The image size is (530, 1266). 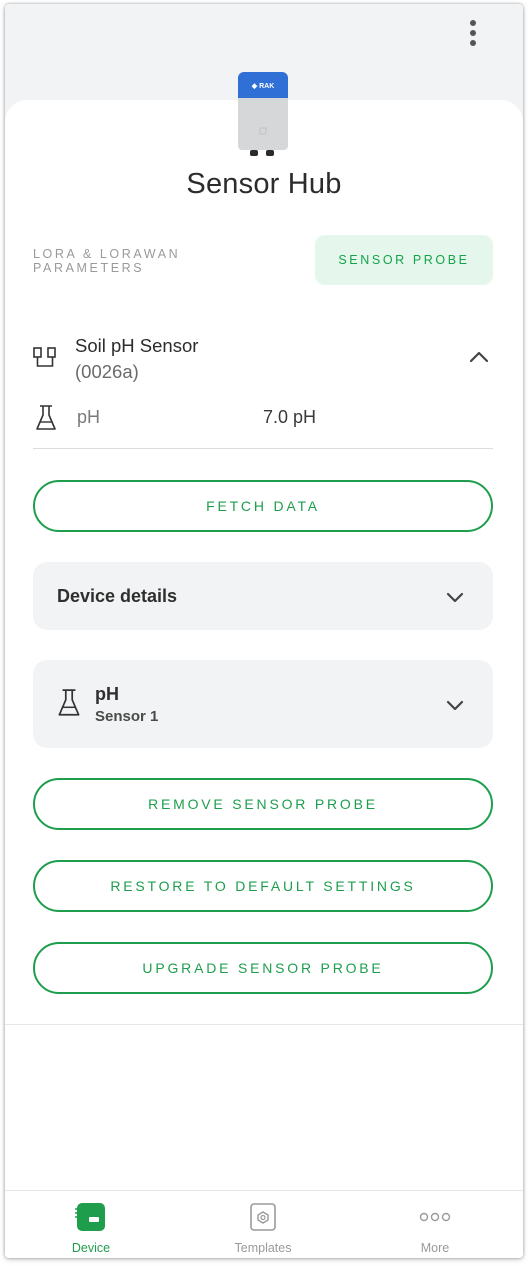 What do you see at coordinates (117, 596) in the screenshot?
I see `device-details-label: Device details` at bounding box center [117, 596].